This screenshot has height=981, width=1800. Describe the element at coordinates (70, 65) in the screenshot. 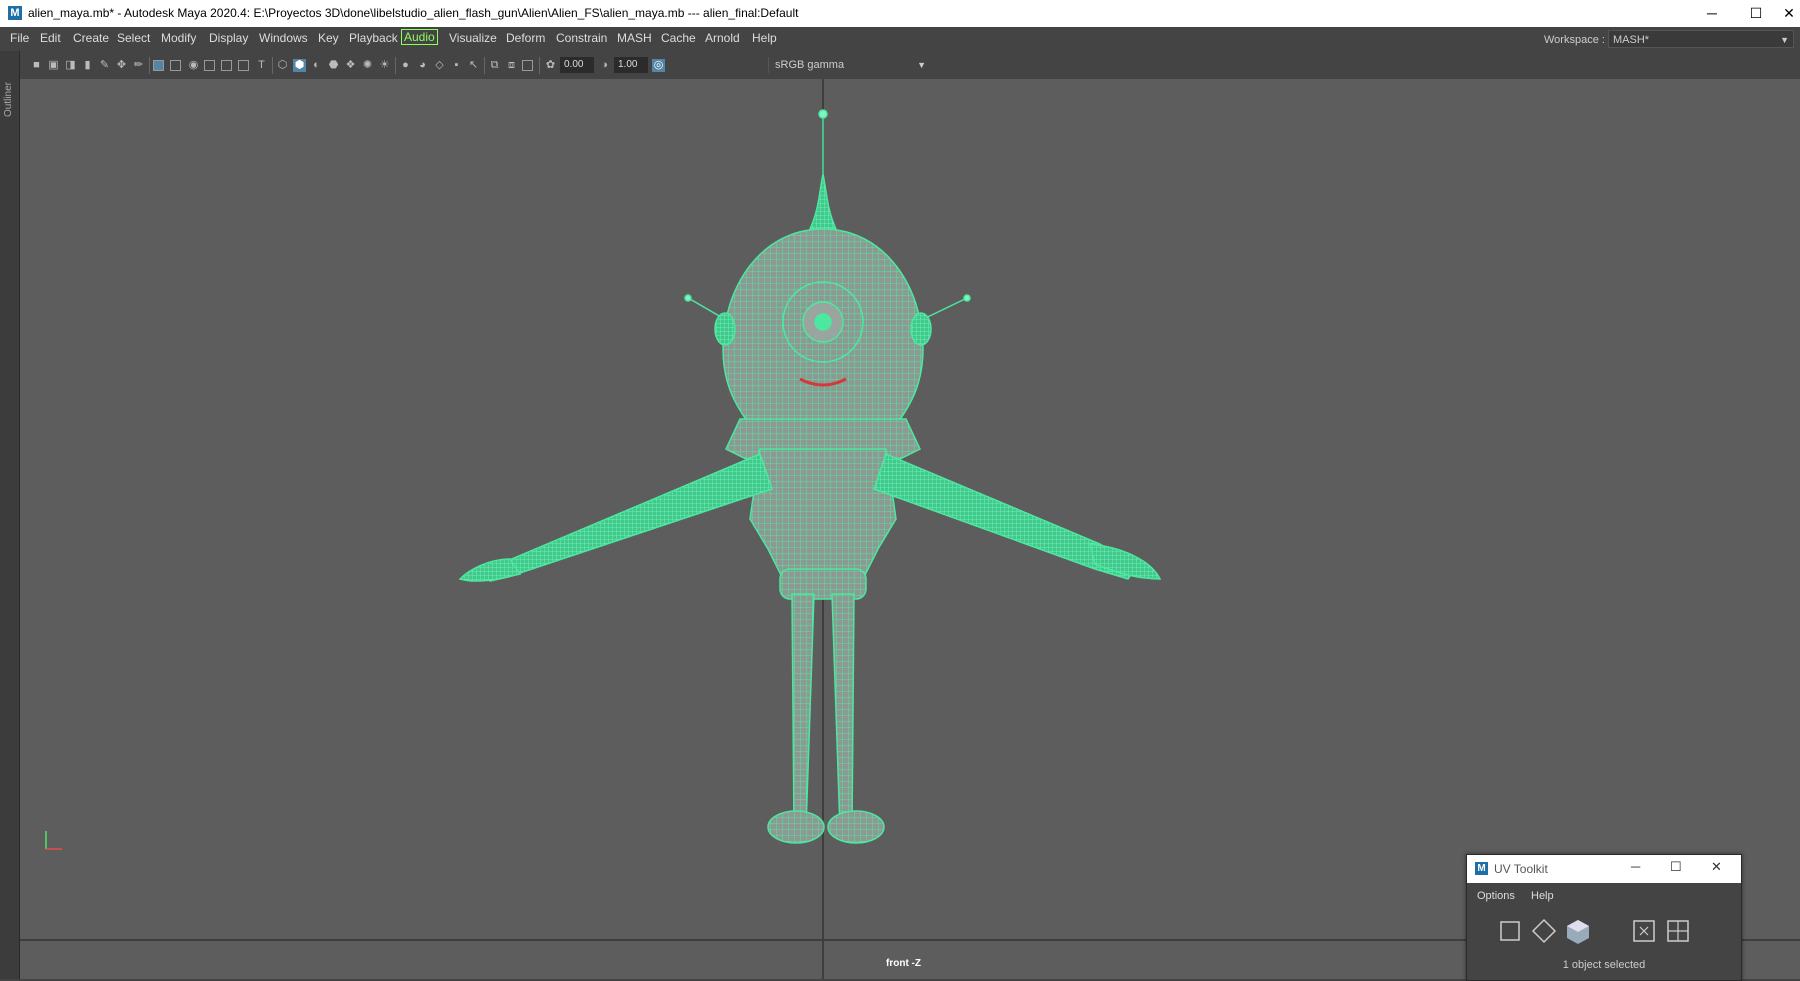

I see `camera-lock-icon: ◨` at that location.